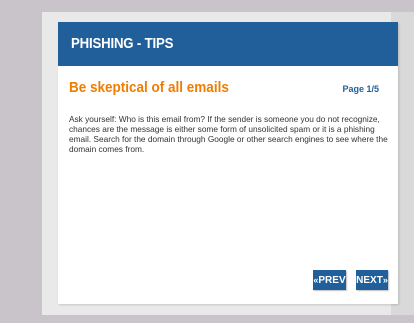  I want to click on page-indicator: Page 1/5, so click(360, 89).